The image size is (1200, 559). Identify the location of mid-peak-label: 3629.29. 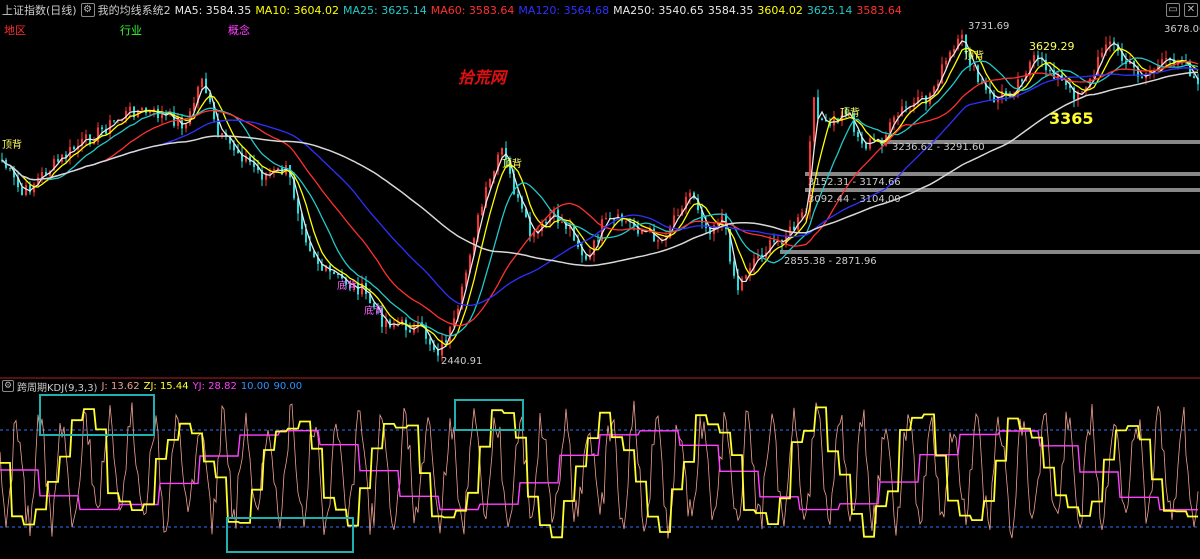
(1052, 46).